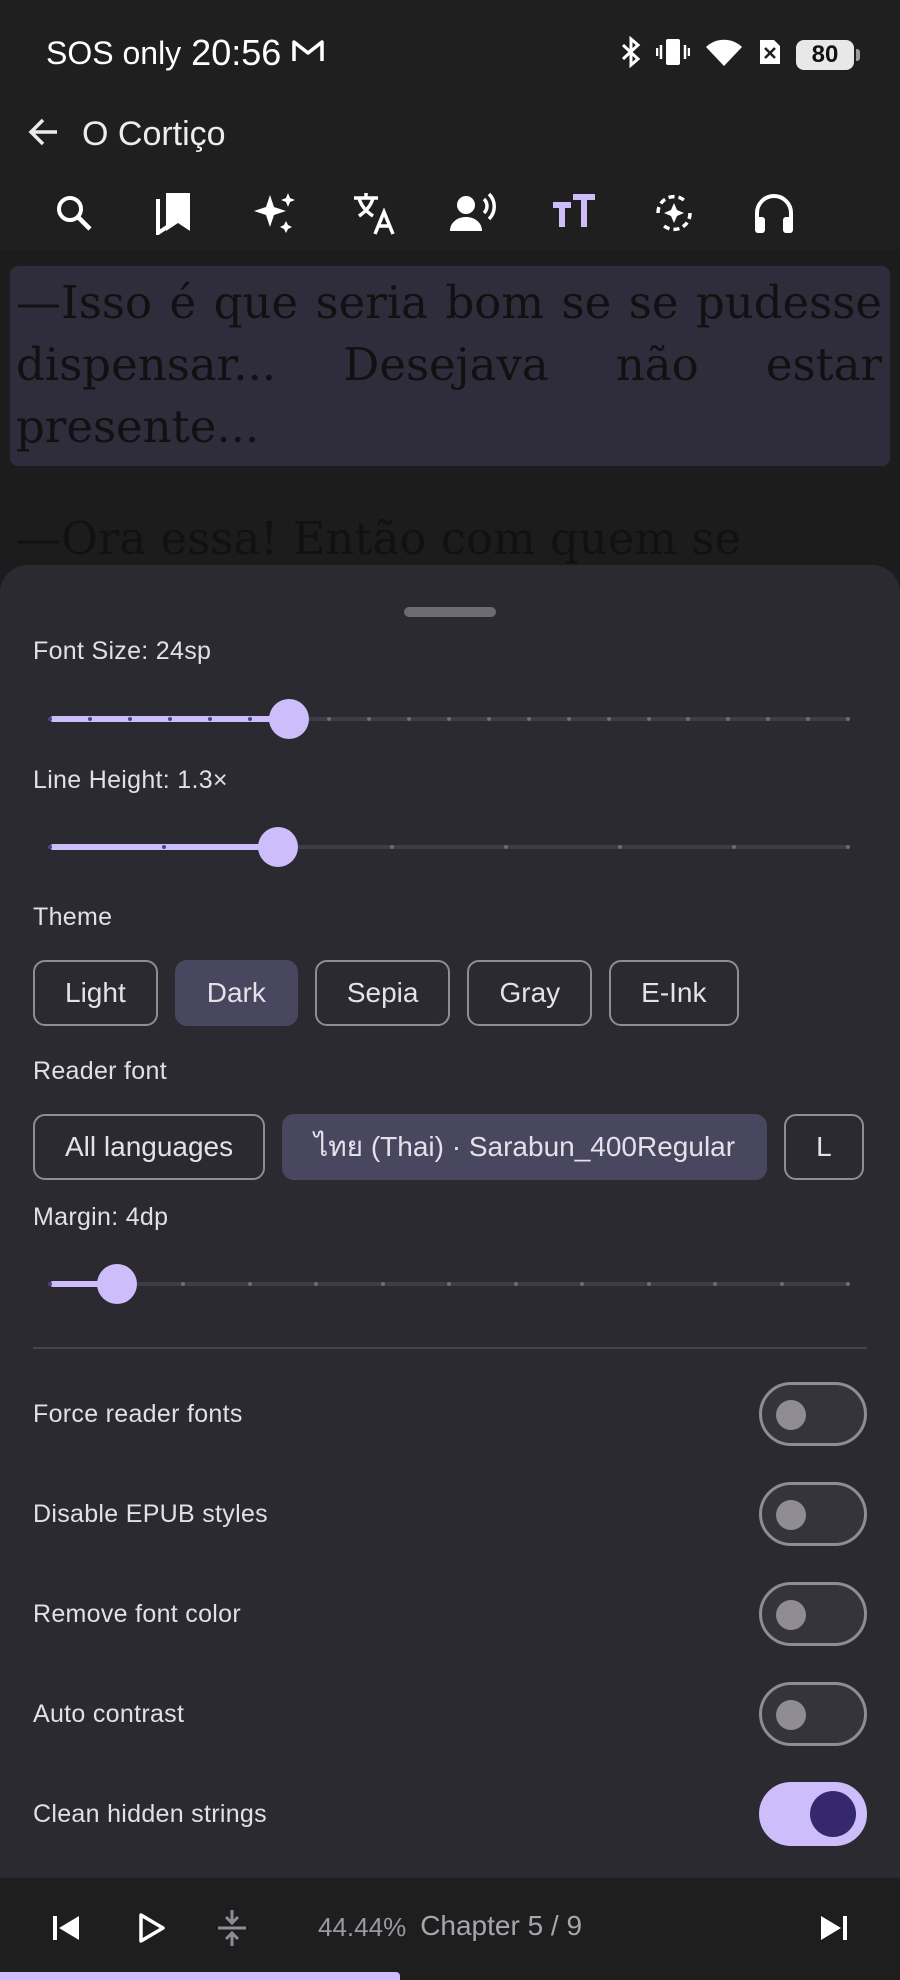 Image resolution: width=900 pixels, height=1980 pixels. I want to click on translate-icon, so click(374, 215).